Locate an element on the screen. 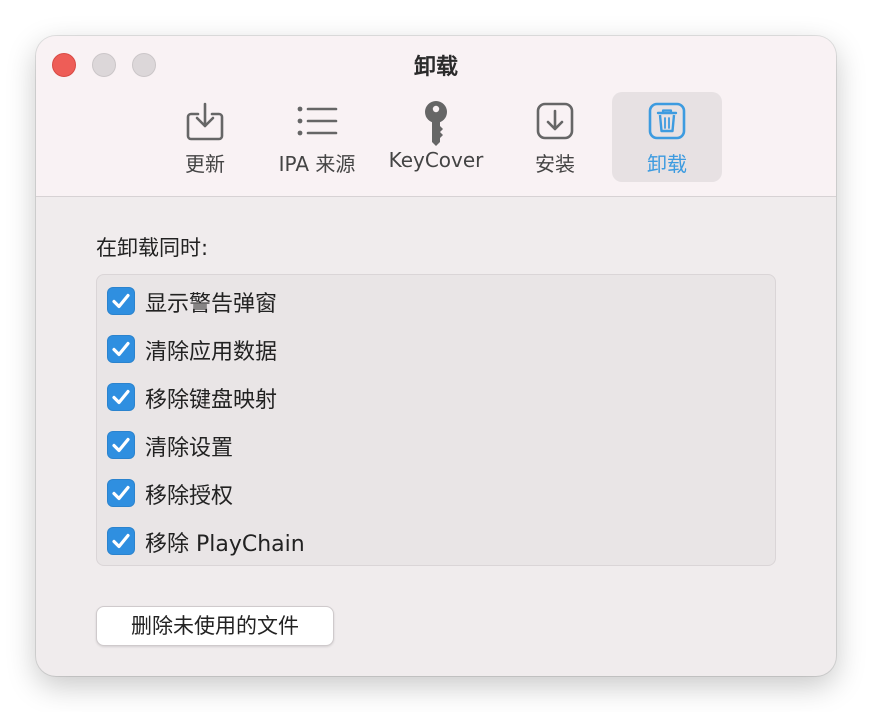 The width and height of the screenshot is (872, 712). install-arrow-icon is located at coordinates (555, 123).